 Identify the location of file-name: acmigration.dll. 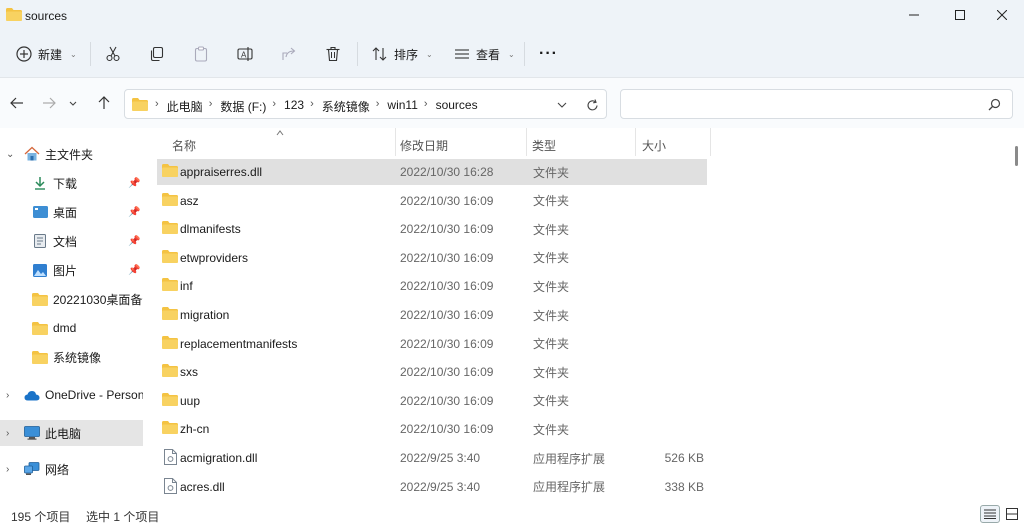
(219, 458).